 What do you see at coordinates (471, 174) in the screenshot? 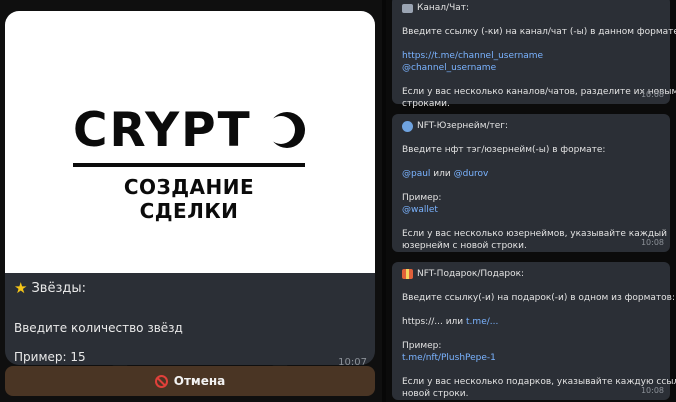
I see `link-durov: @durov` at bounding box center [471, 174].